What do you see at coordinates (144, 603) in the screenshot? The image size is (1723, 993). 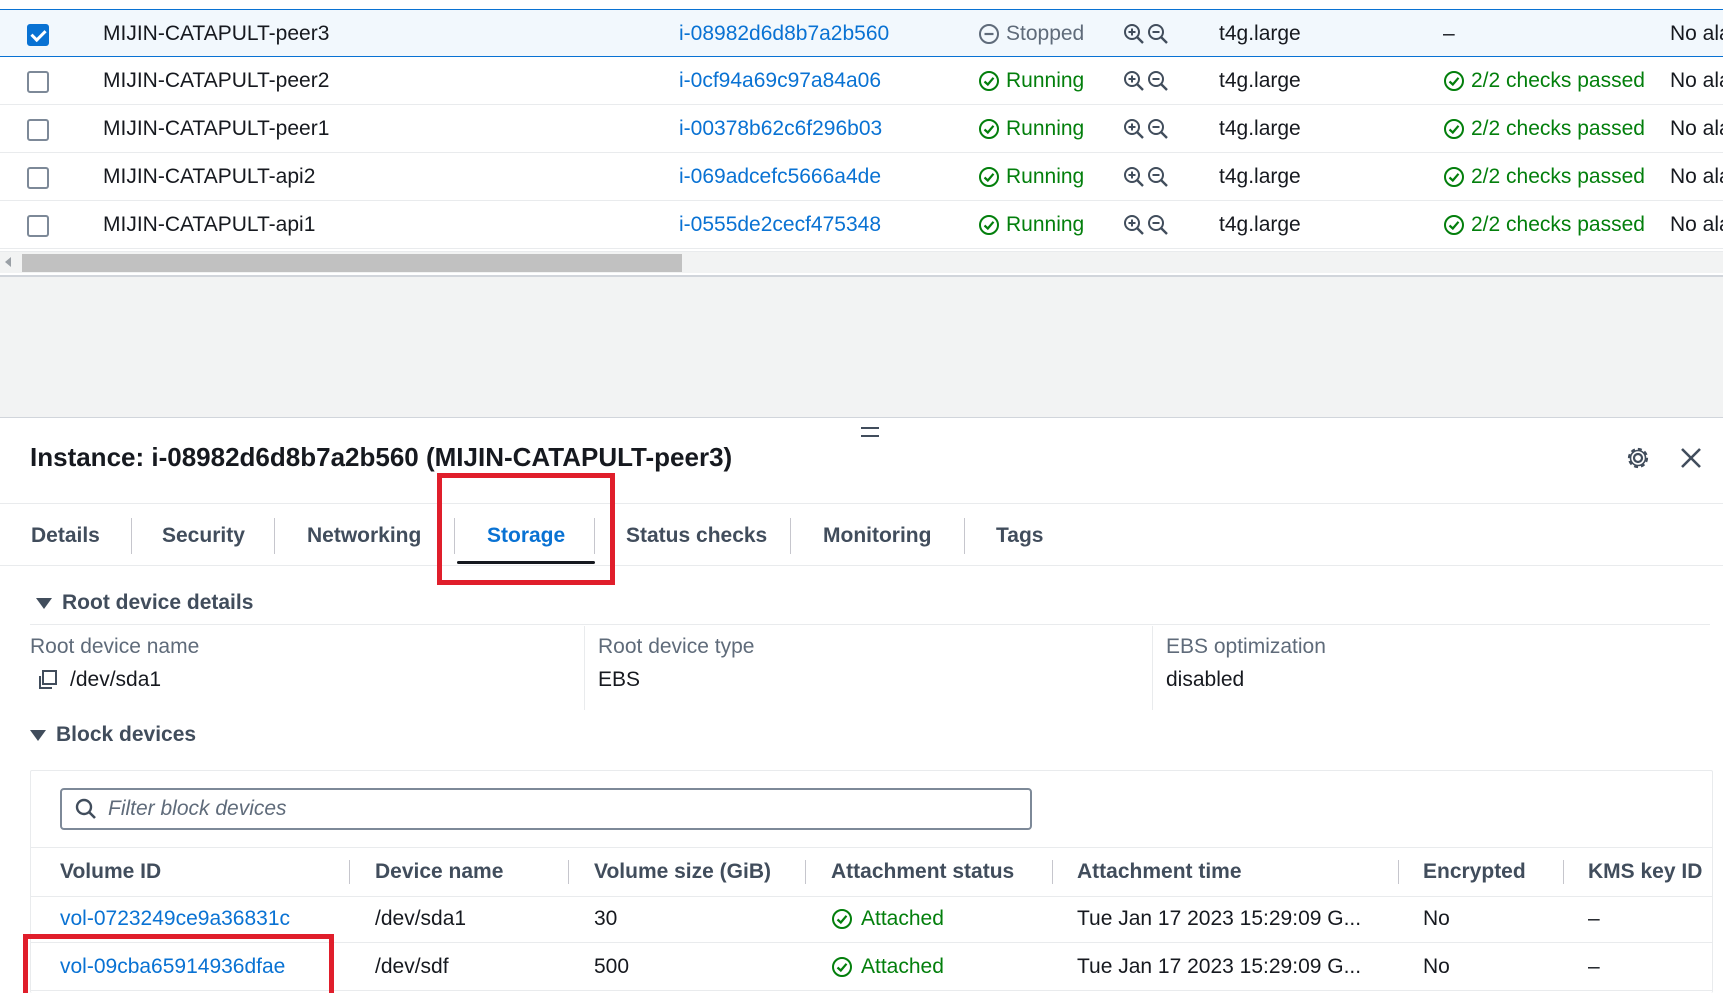 I see `root-device-section-header: Root device details` at bounding box center [144, 603].